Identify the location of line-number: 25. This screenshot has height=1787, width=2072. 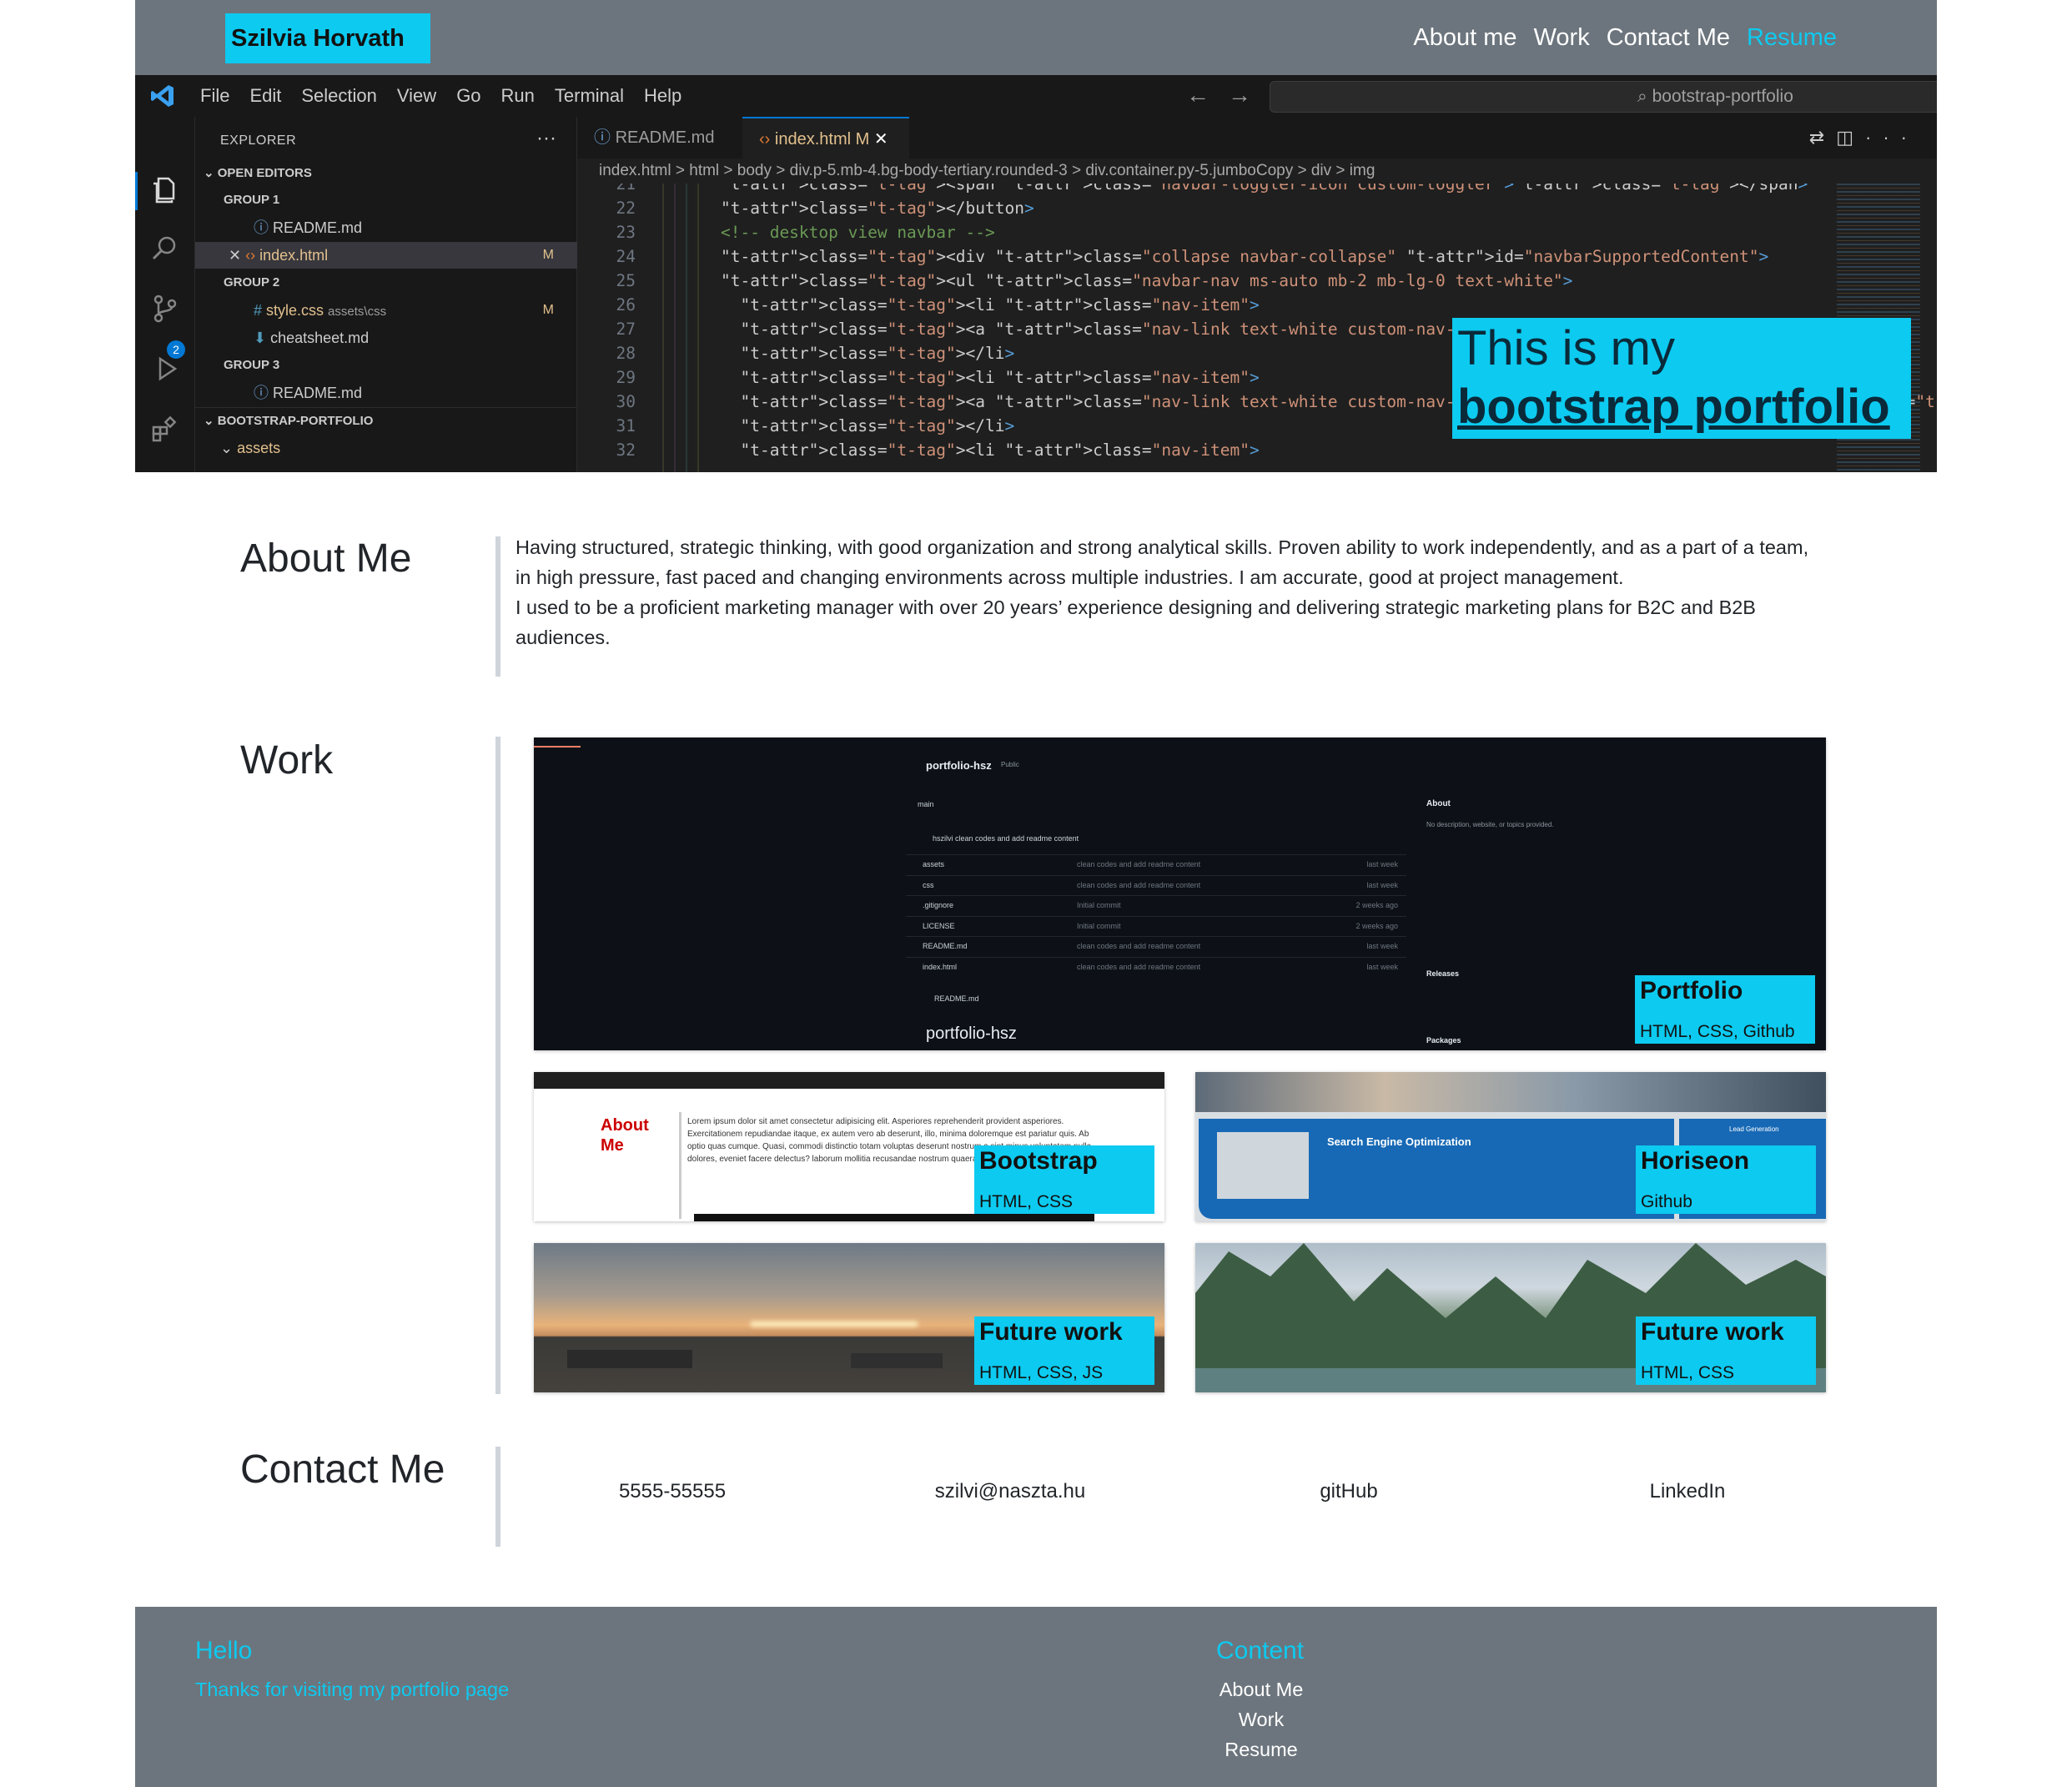
(626, 280).